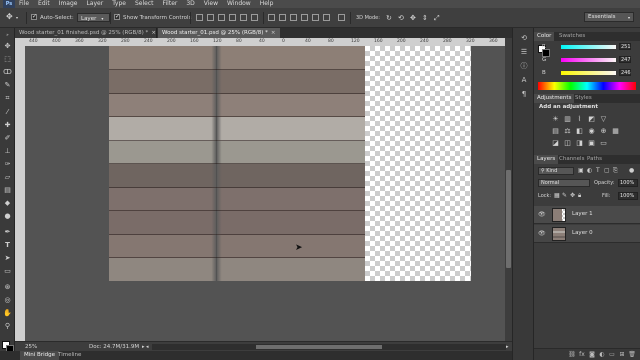 The image size is (640, 360). What do you see at coordinates (94, 4) in the screenshot?
I see `menu-layer: Layer` at bounding box center [94, 4].